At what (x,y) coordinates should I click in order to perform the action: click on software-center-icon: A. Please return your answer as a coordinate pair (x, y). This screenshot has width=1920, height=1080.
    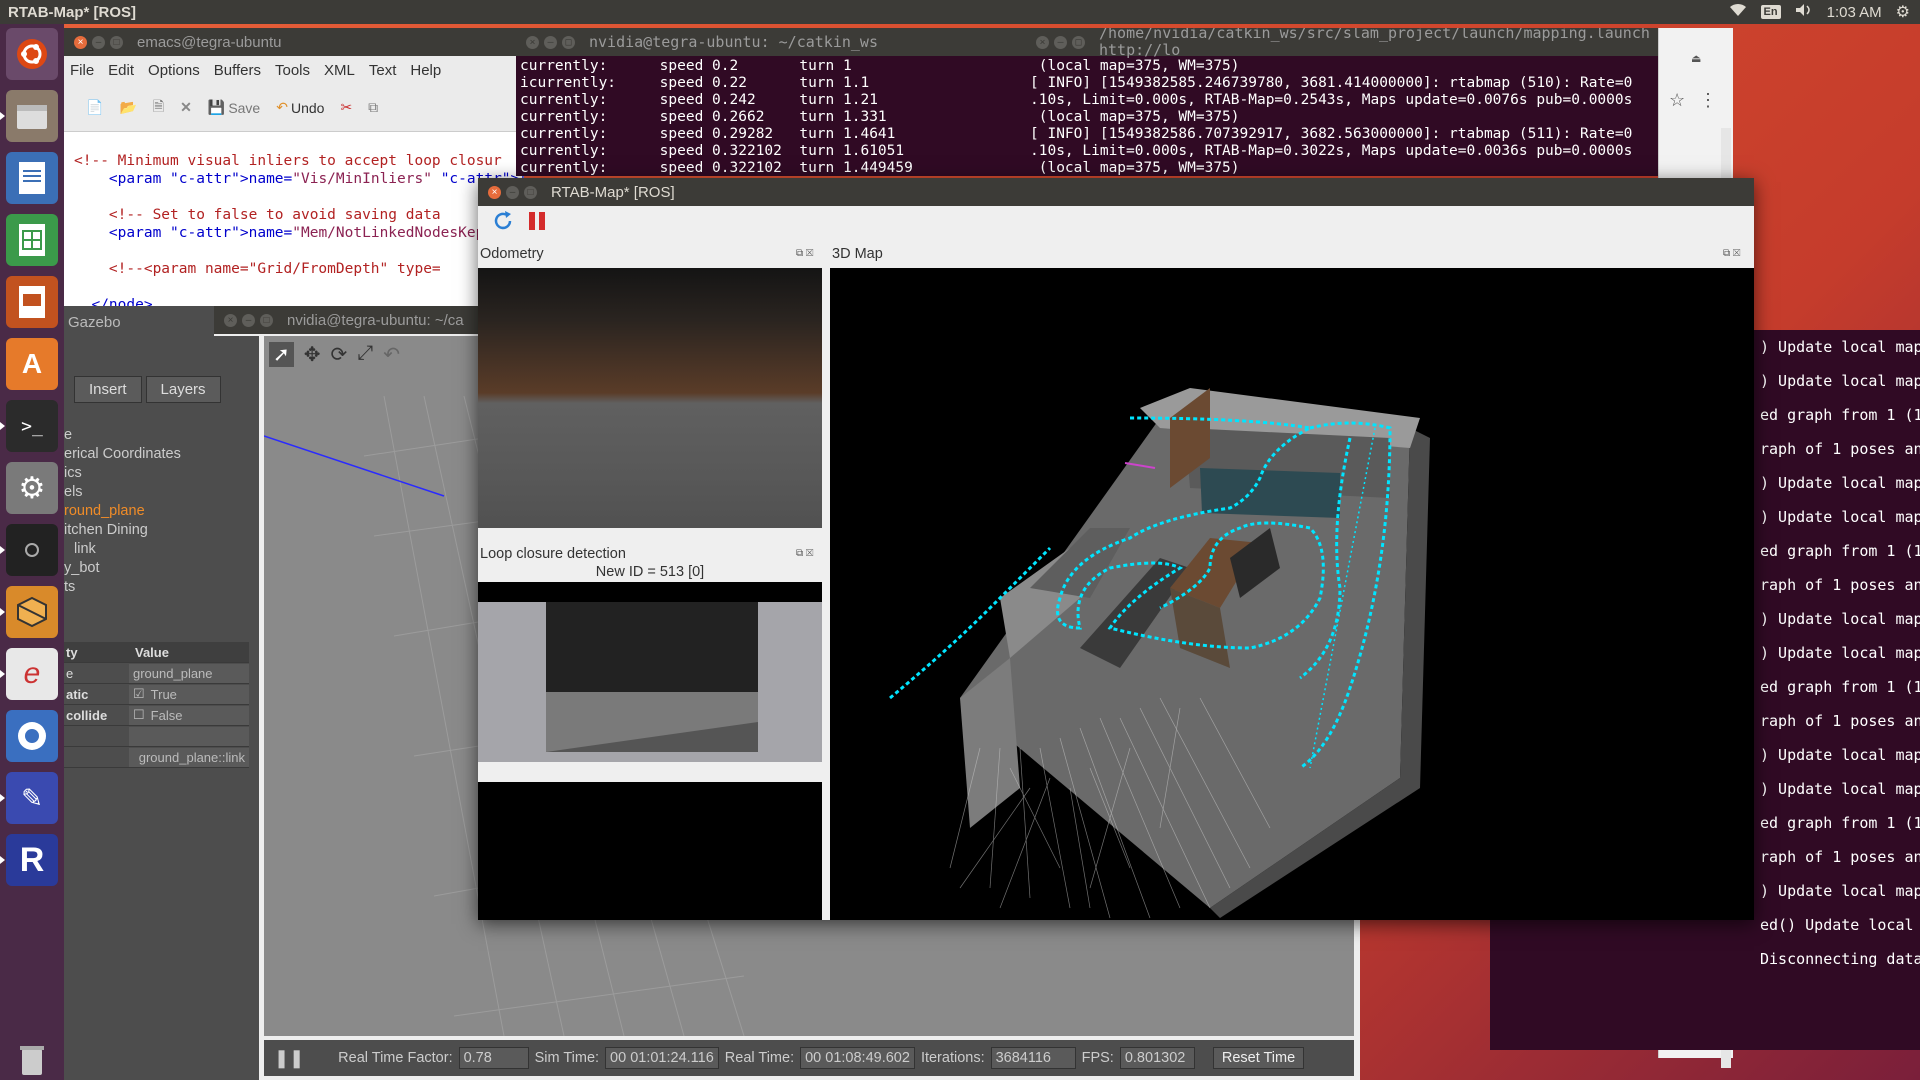
    Looking at the image, I should click on (32, 364).